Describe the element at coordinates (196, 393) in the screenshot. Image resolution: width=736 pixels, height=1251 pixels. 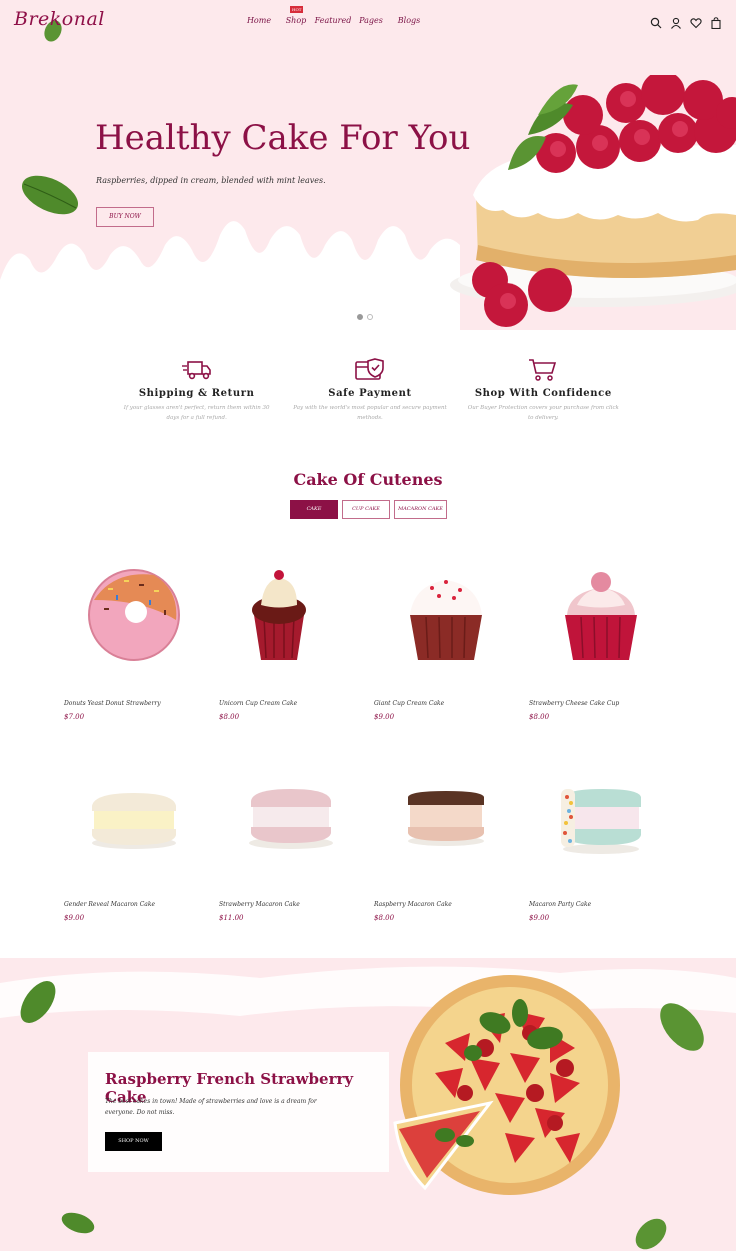
I see `feature-title: Shipping & Return` at that location.